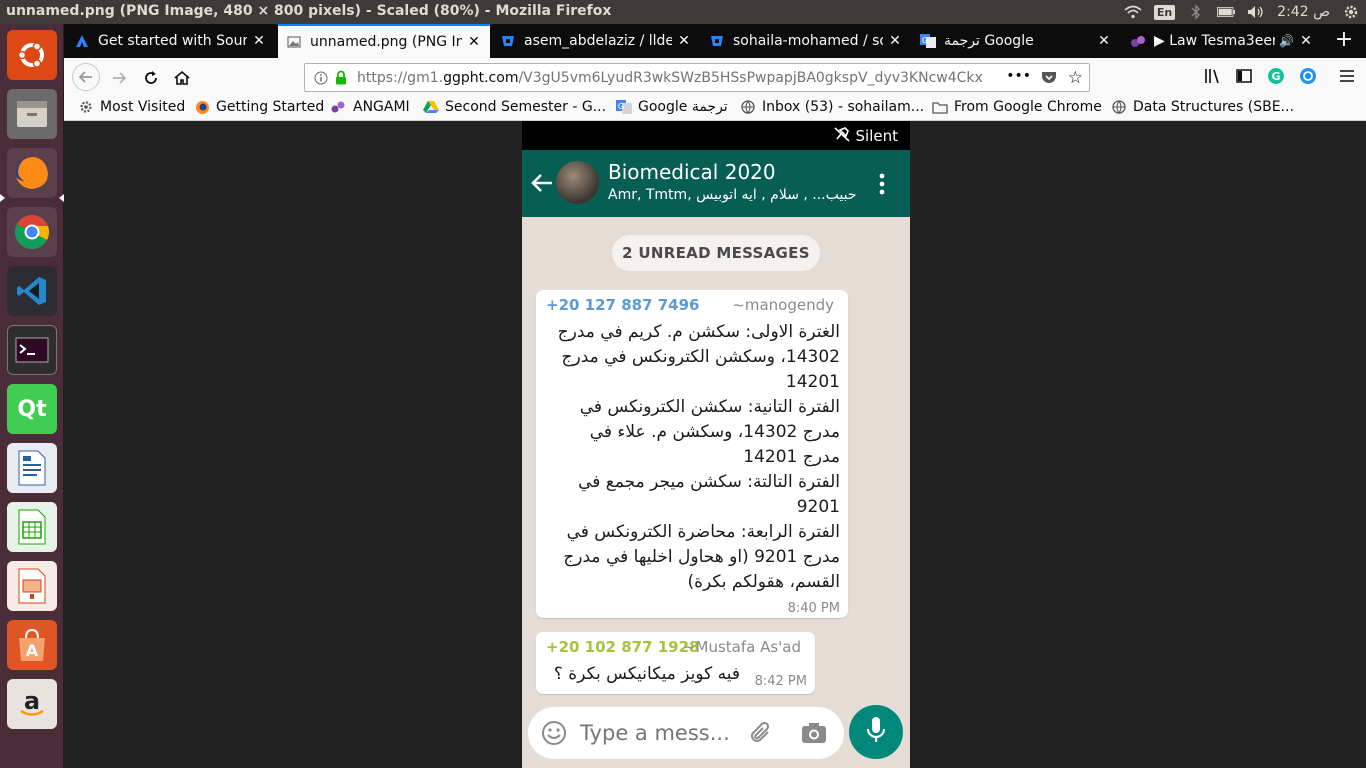 Image resolution: width=1366 pixels, height=768 pixels. What do you see at coordinates (1017, 107) in the screenshot?
I see `bookmark-from-google-chrome: From Google Chrome` at bounding box center [1017, 107].